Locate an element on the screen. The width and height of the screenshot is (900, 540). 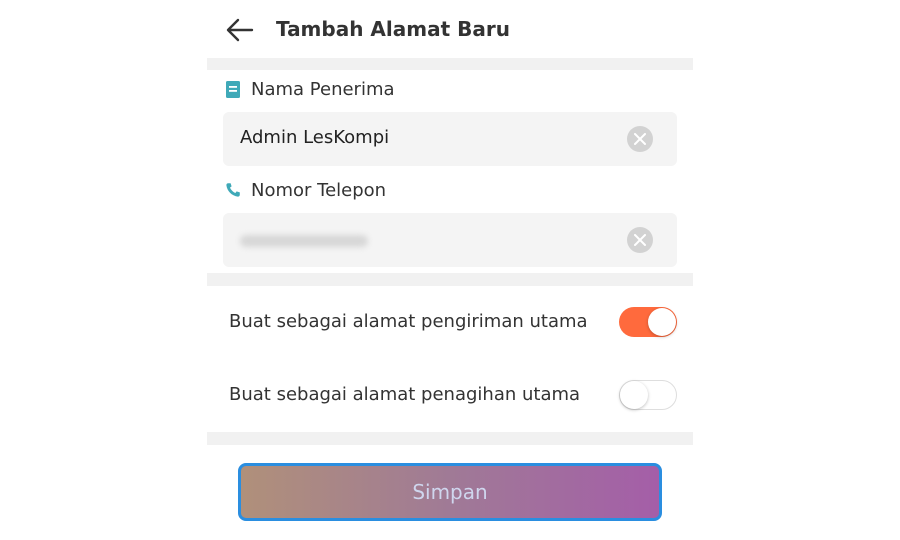
app-header: Tambah Alamat Baru is located at coordinates (450, 29).